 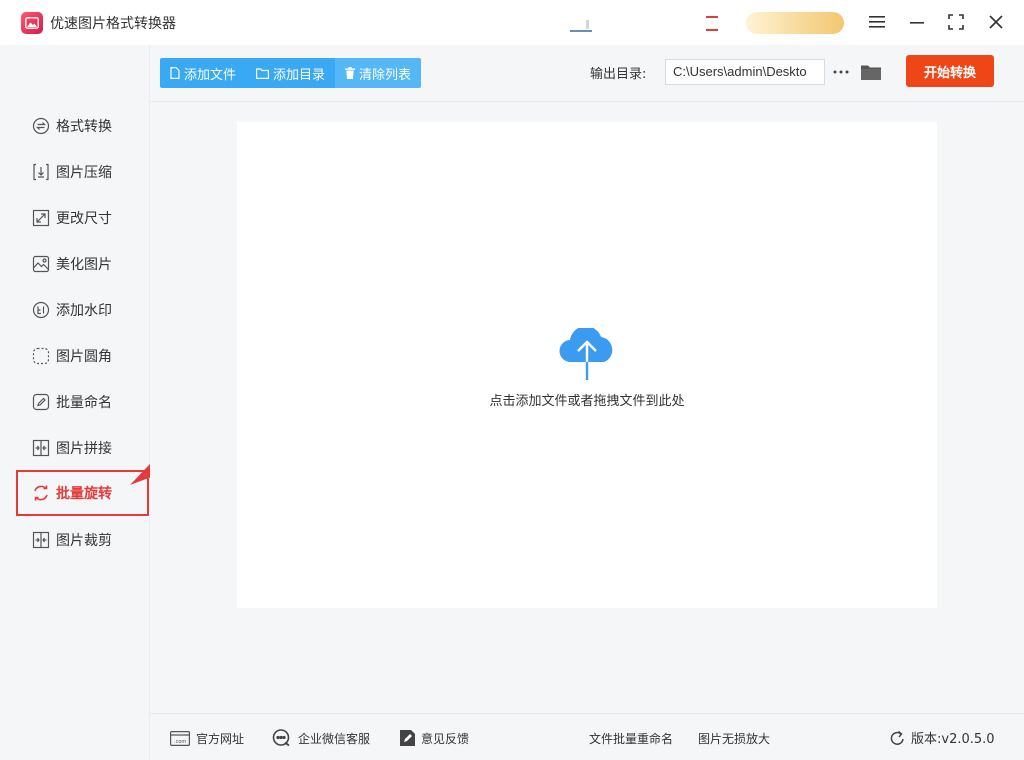 I want to click on sidebar-item-beautify: 美化图片, so click(x=82, y=264).